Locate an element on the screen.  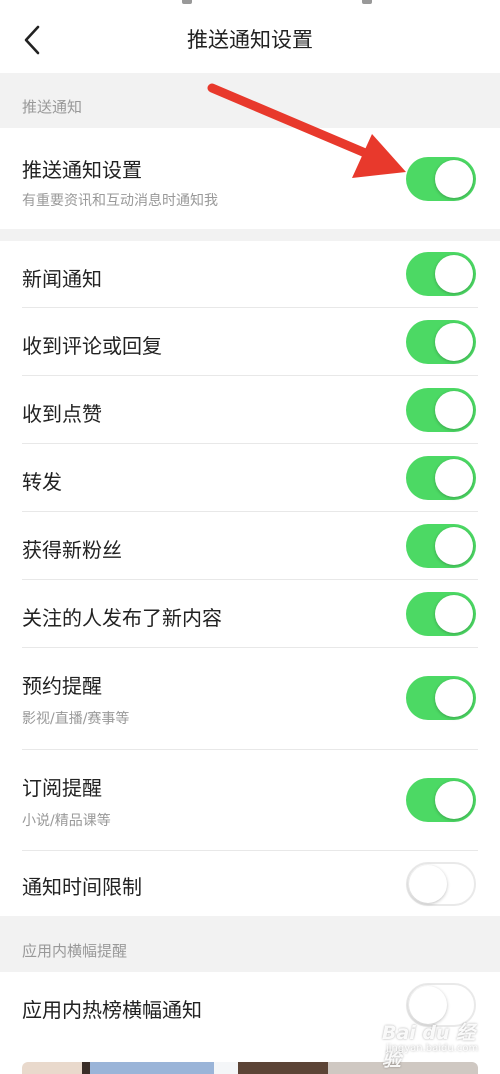
notification-row: 订阅提醒 小说/精品课等 is located at coordinates (250, 800).